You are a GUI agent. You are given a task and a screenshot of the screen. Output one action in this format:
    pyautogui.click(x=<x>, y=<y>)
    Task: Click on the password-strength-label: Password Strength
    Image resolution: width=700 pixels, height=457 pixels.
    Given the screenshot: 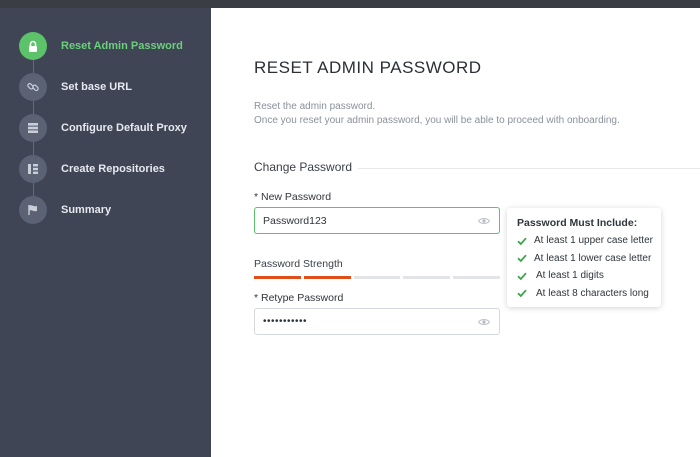 What is the action you would take?
    pyautogui.click(x=298, y=264)
    